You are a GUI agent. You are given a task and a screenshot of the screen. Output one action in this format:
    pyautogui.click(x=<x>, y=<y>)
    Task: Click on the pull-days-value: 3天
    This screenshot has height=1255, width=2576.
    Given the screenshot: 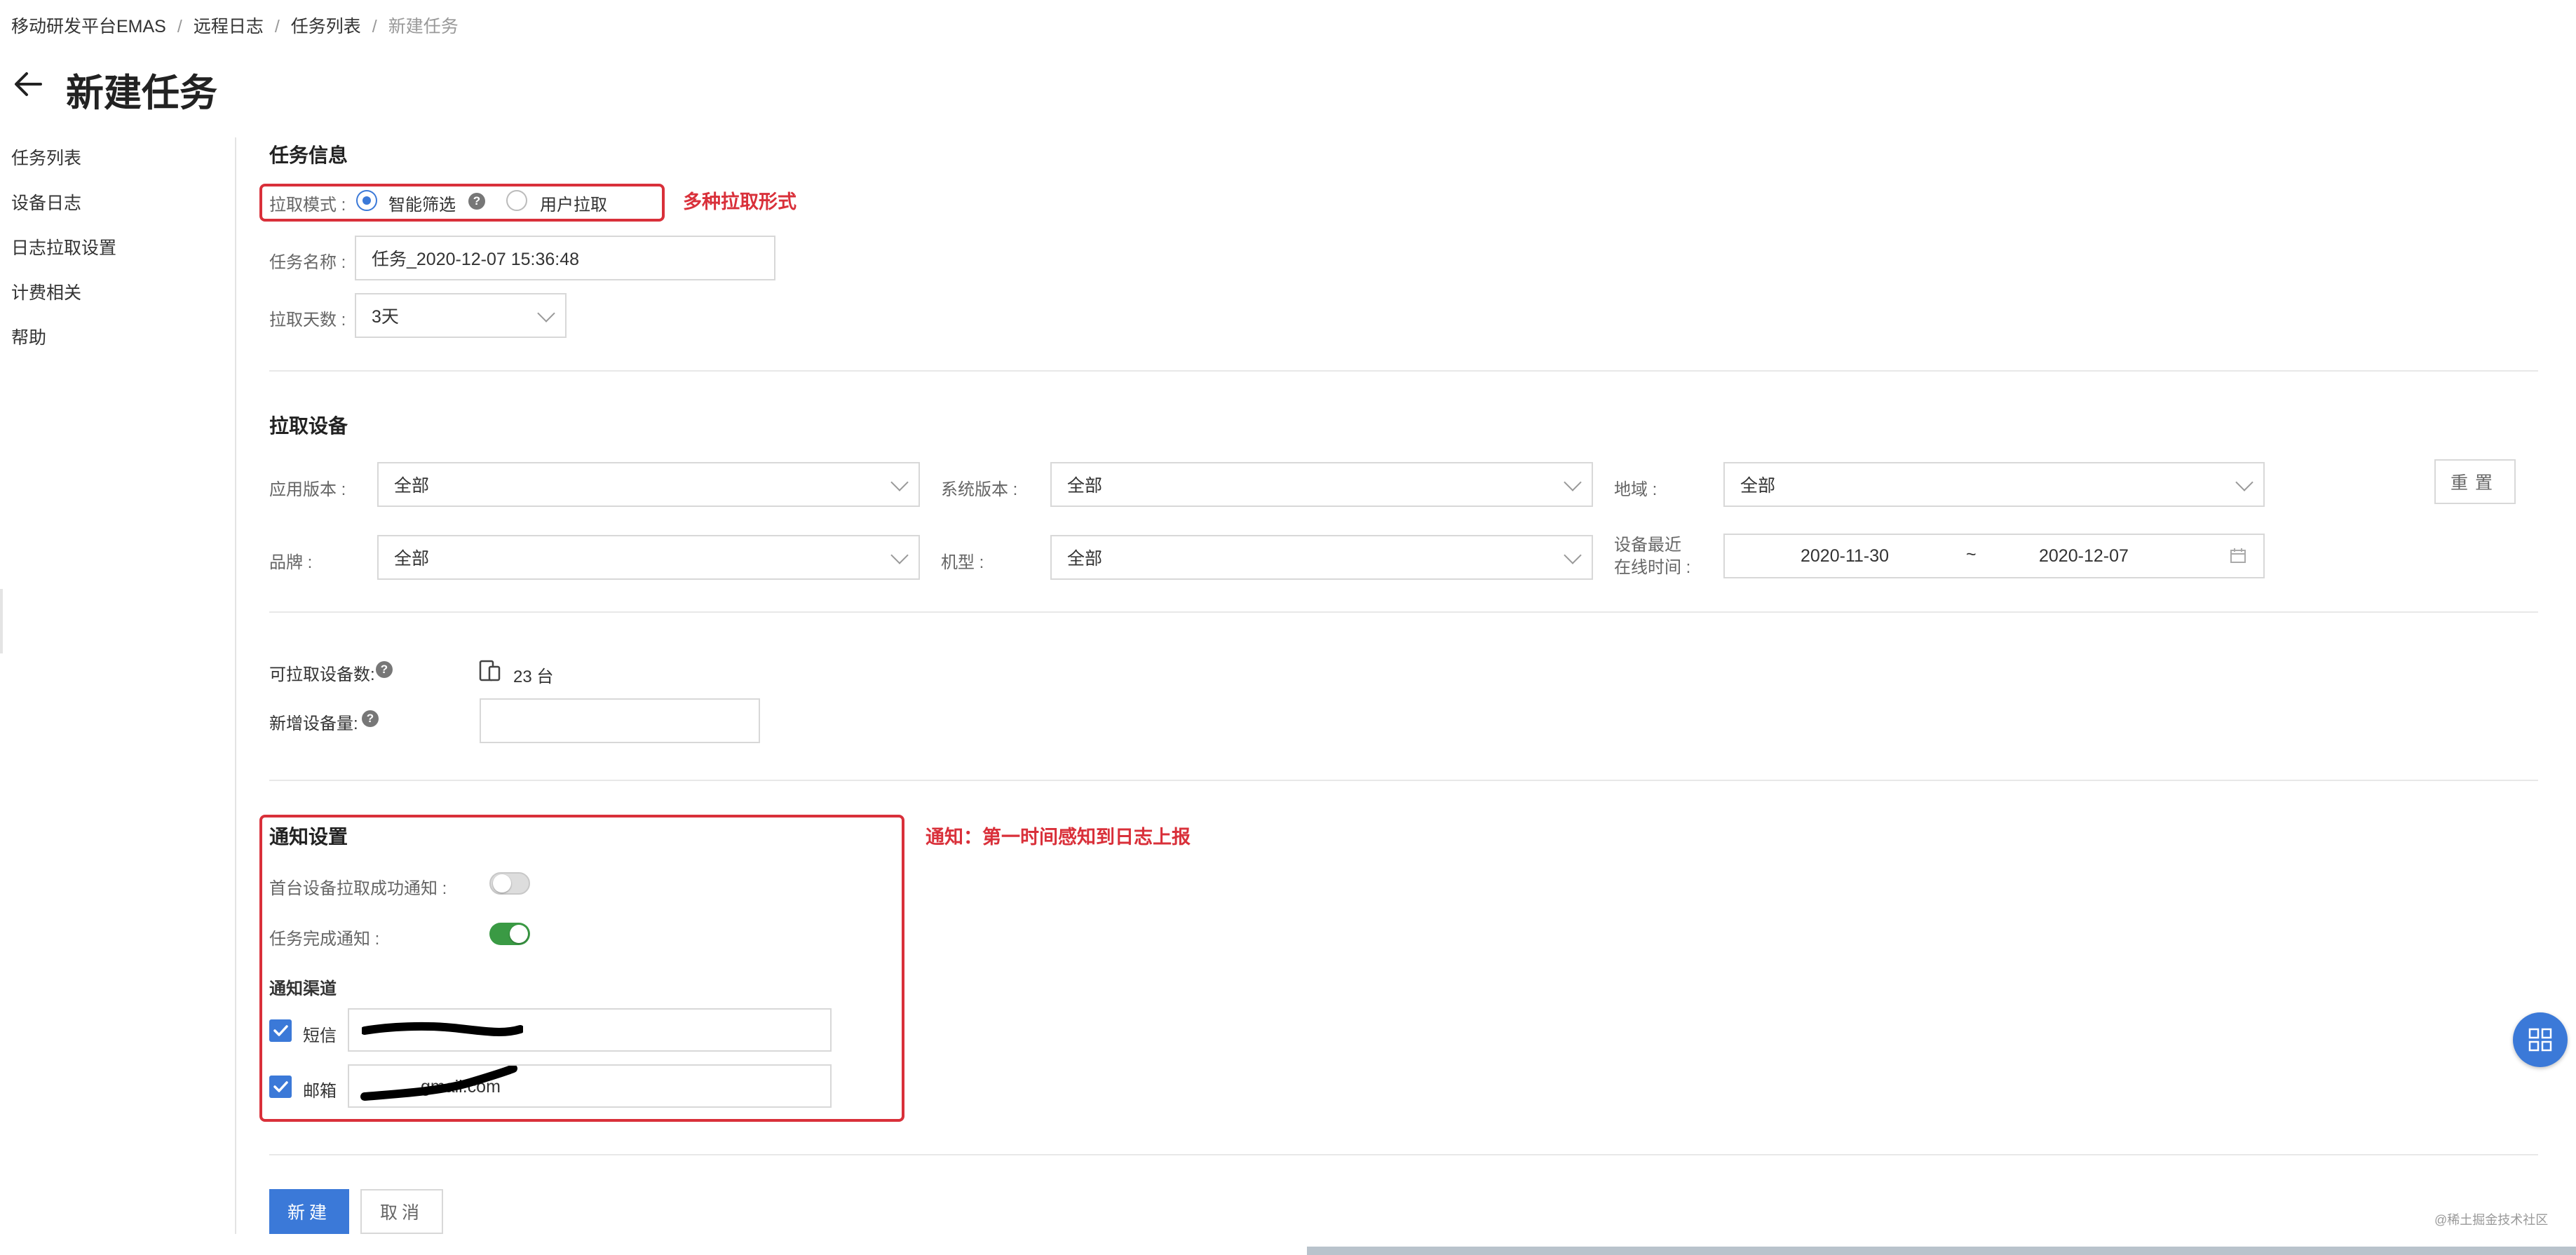 What is the action you would take?
    pyautogui.click(x=385, y=317)
    